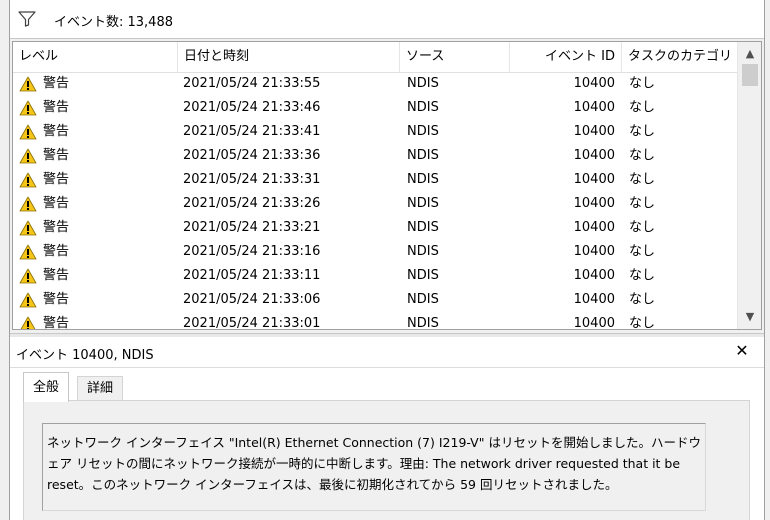 This screenshot has height=520, width=770. Describe the element at coordinates (375, 300) in the screenshot. I see `table-row: 警告 2021/05/24 21:33:06 NDIS 10400 なし` at that location.